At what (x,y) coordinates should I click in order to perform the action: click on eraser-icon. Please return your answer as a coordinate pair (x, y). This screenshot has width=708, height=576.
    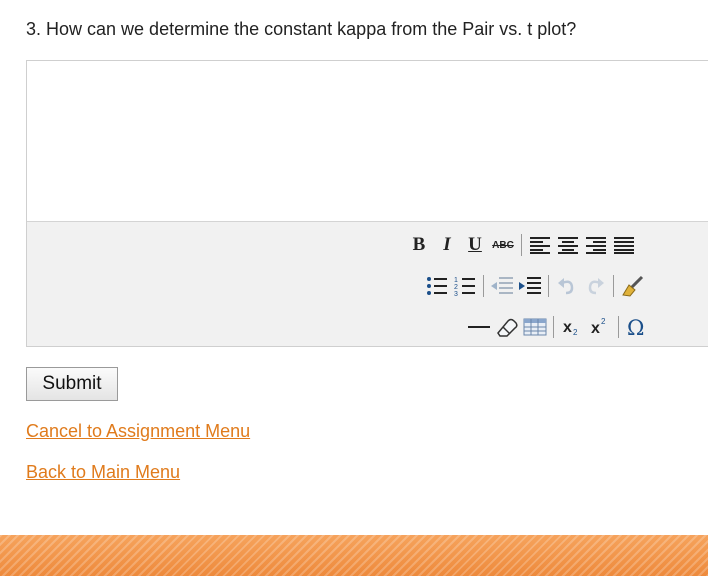
    Looking at the image, I should click on (507, 327).